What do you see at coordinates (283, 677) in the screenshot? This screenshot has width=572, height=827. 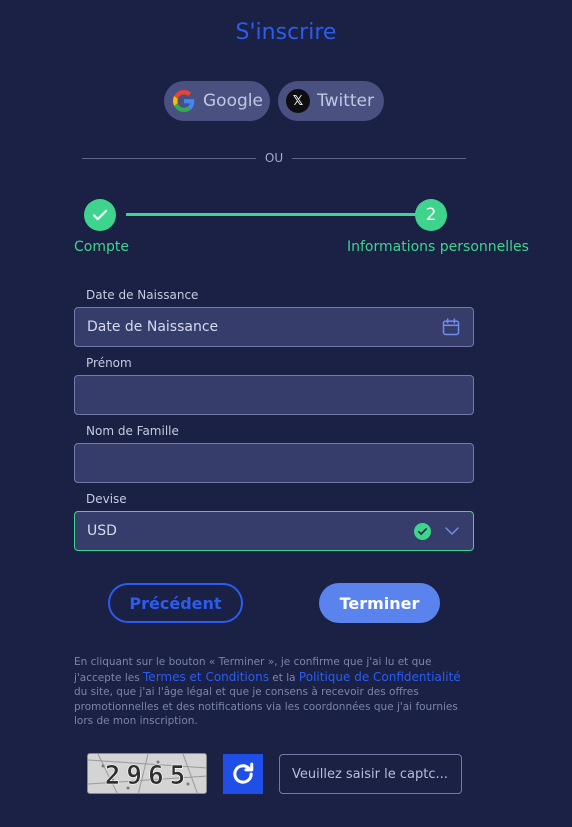 I see `terms-part-2: et la` at bounding box center [283, 677].